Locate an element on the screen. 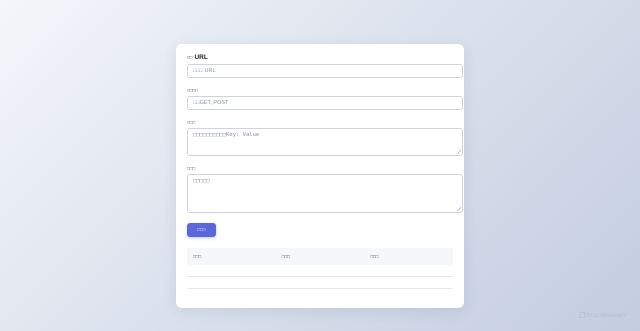  url-label: □□ URL is located at coordinates (325, 57).